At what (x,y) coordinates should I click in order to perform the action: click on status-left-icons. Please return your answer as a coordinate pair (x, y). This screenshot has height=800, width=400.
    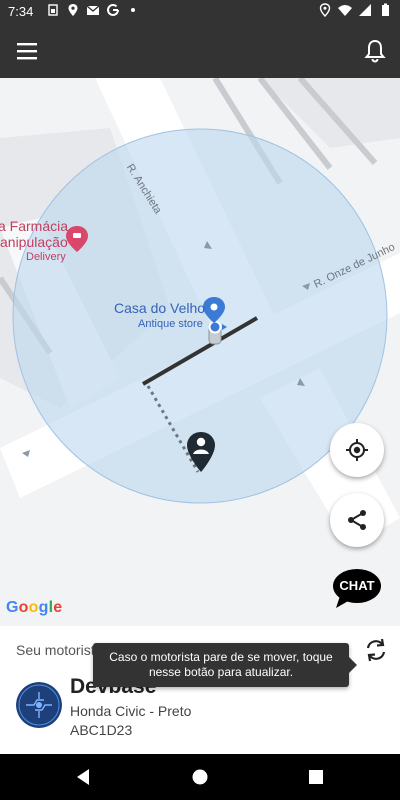
    Looking at the image, I should click on (93, 10).